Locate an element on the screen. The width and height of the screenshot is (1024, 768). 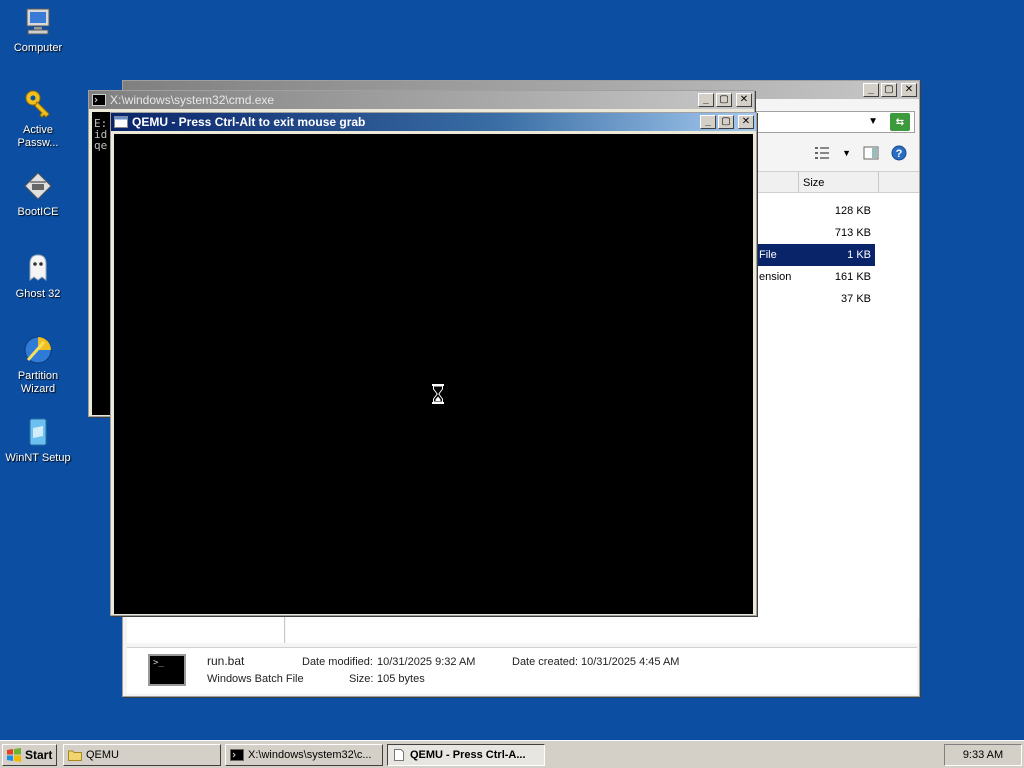
file-row-selected: File 1 KB is located at coordinates (816, 255).